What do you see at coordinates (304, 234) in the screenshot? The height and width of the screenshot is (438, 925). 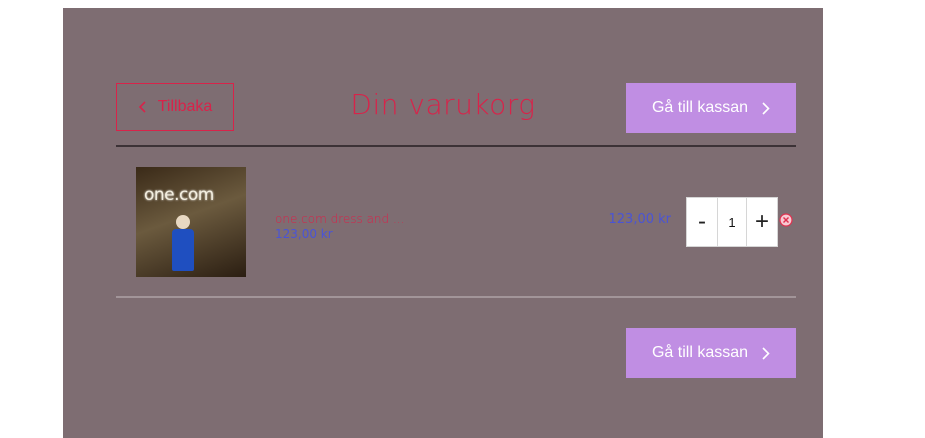 I see `product-unit-price: 123,00 kr` at bounding box center [304, 234].